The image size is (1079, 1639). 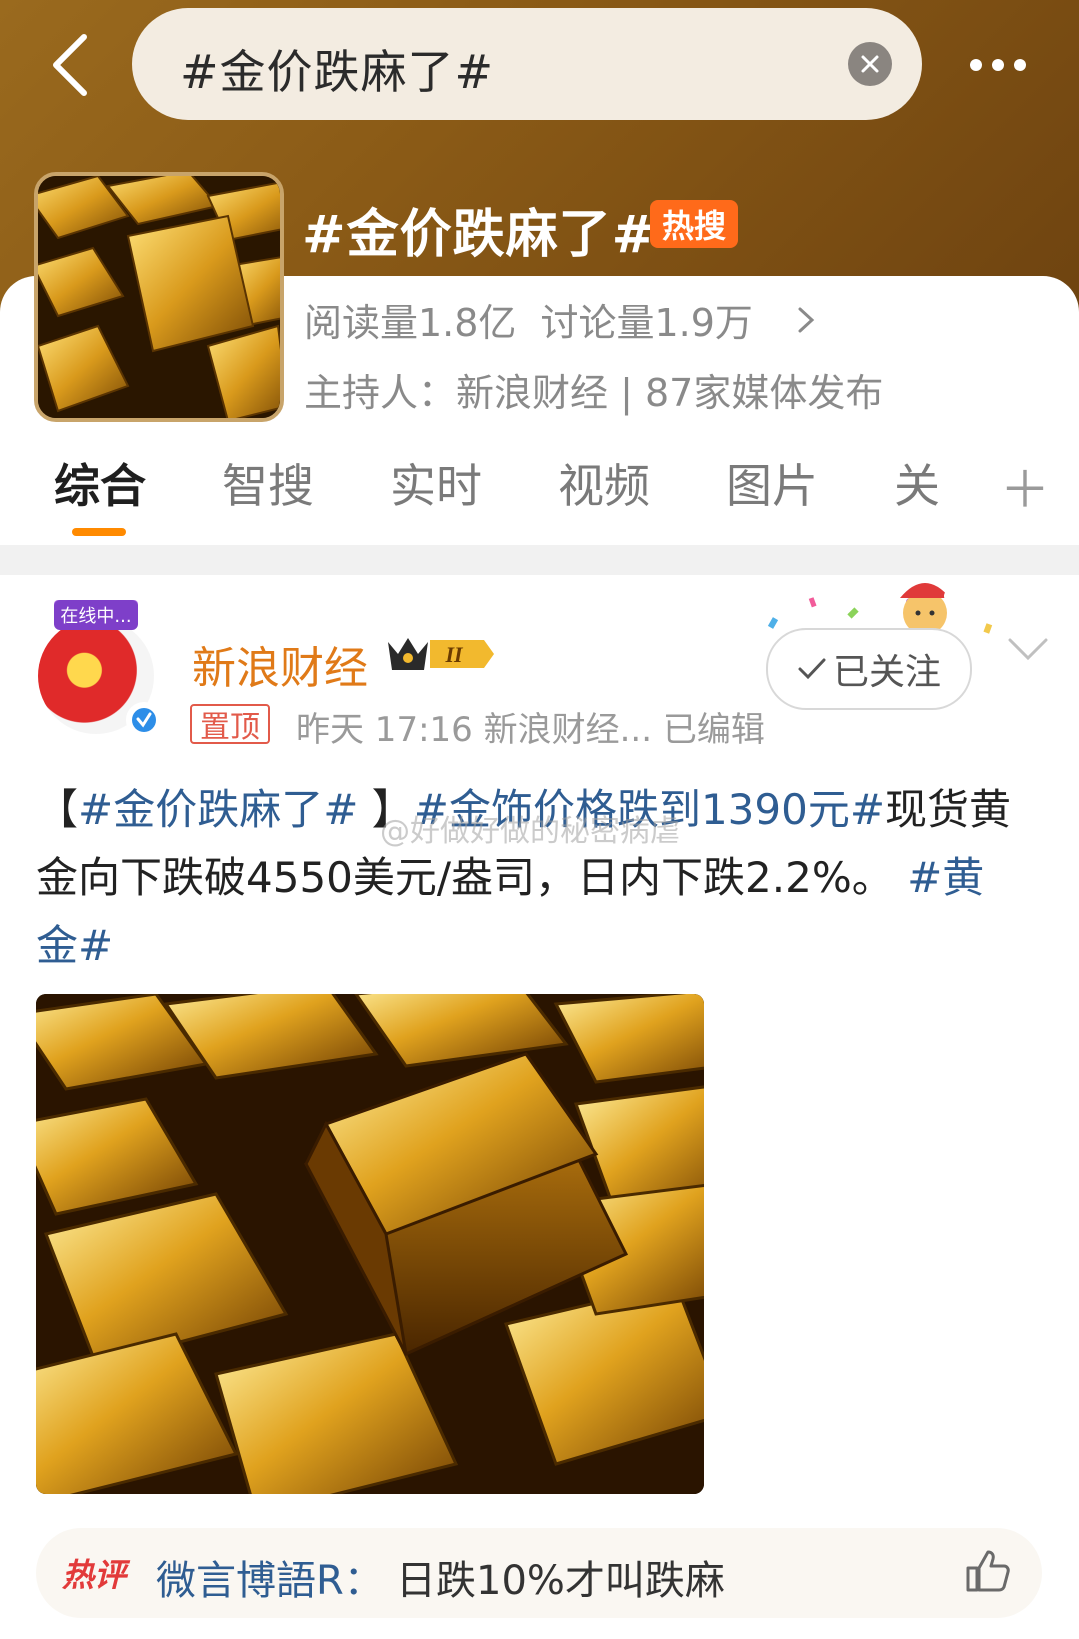 What do you see at coordinates (268, 483) in the screenshot?
I see `tab-smart-search: 智搜` at bounding box center [268, 483].